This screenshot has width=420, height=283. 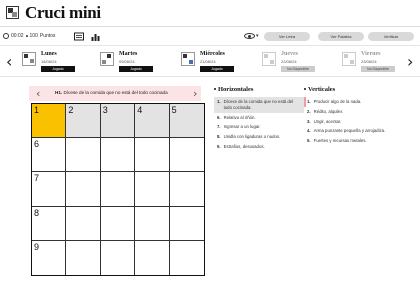 I want to click on day-monday: Lunes 18/08/24 Jugado, so click(x=57, y=62).